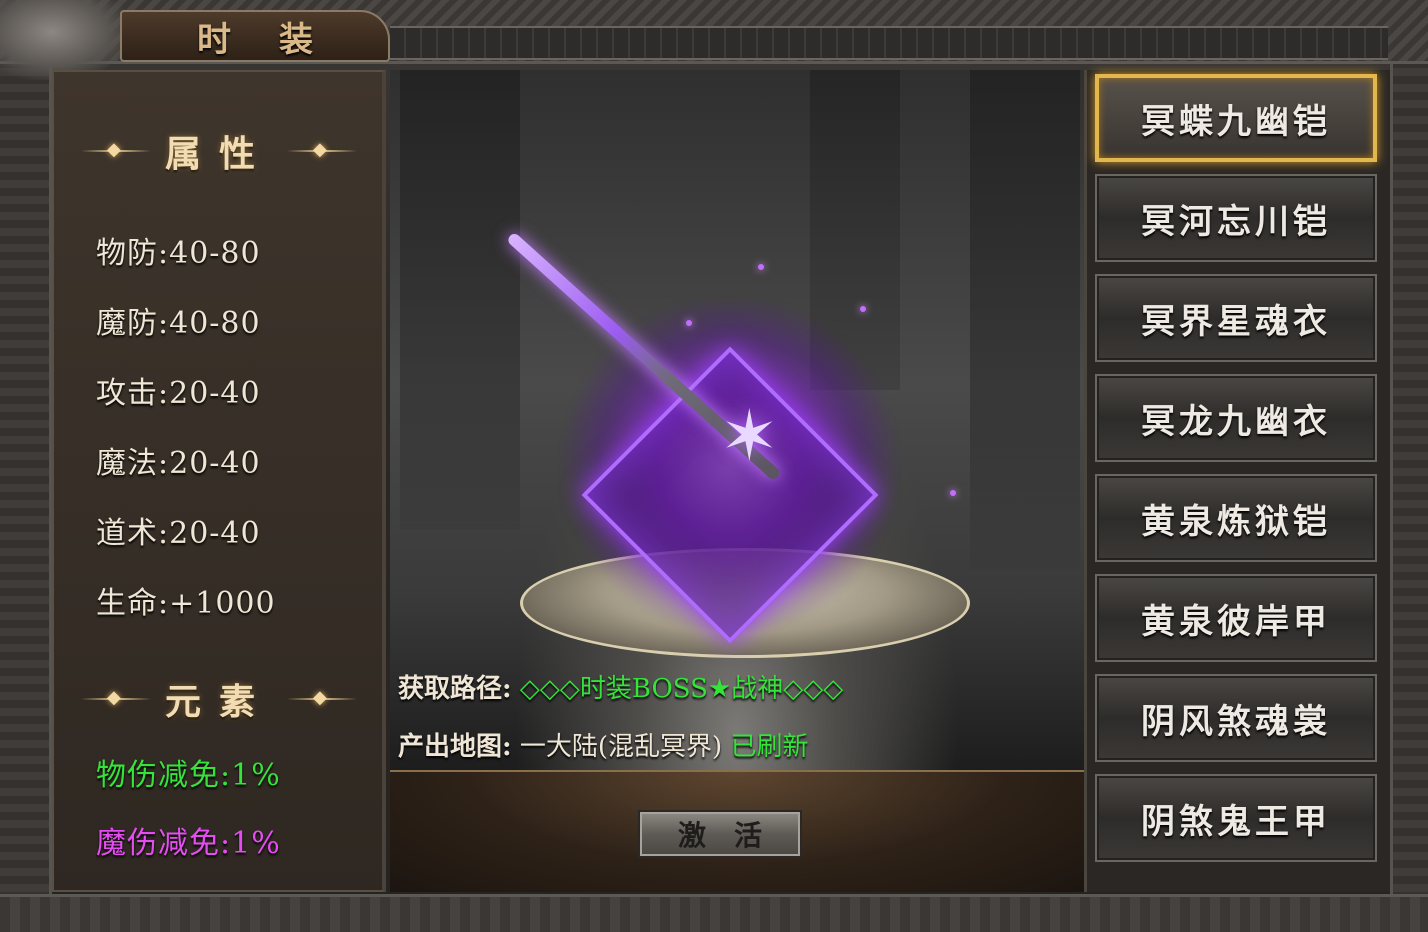 The image size is (1428, 932). I want to click on dragon-corner-icon, so click(65, 40).